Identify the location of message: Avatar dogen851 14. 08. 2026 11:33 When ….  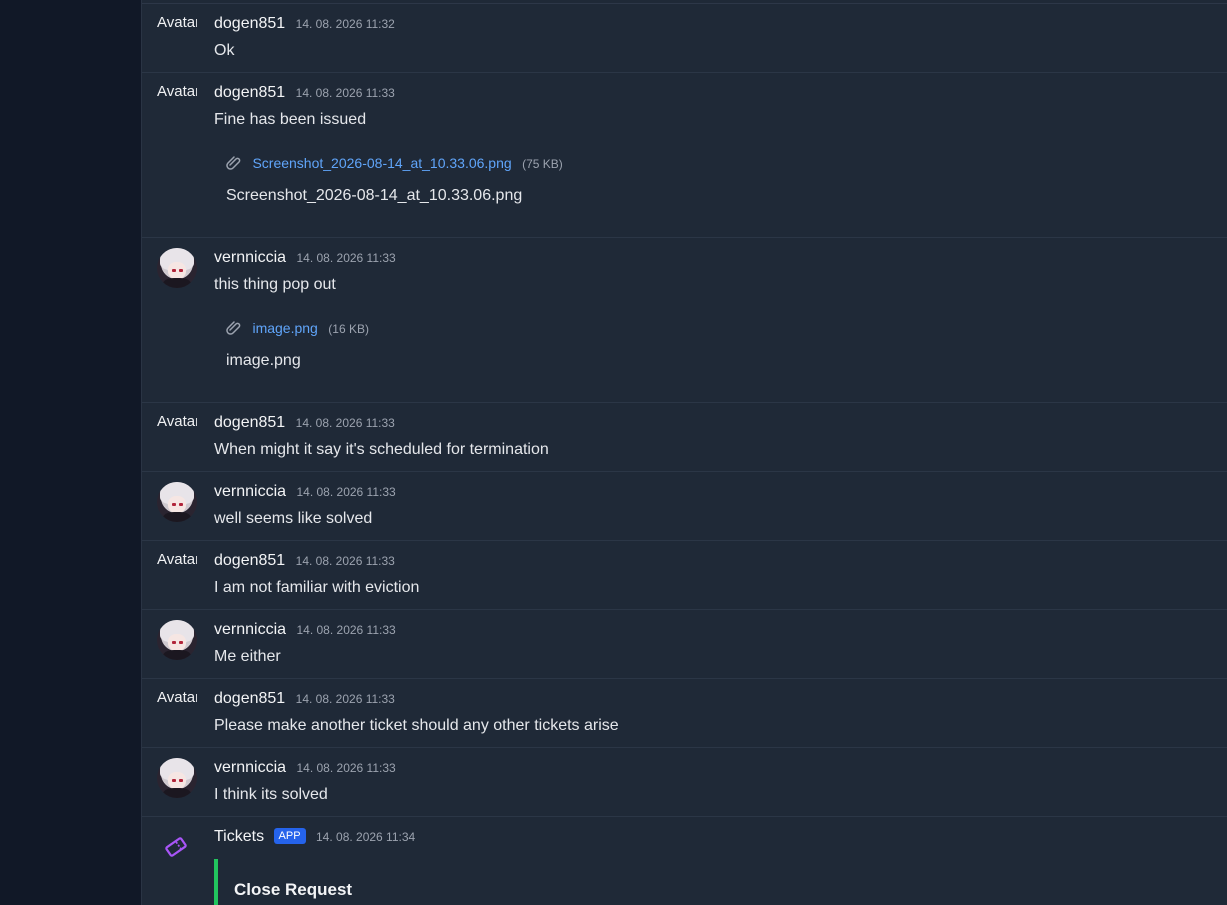
(684, 437).